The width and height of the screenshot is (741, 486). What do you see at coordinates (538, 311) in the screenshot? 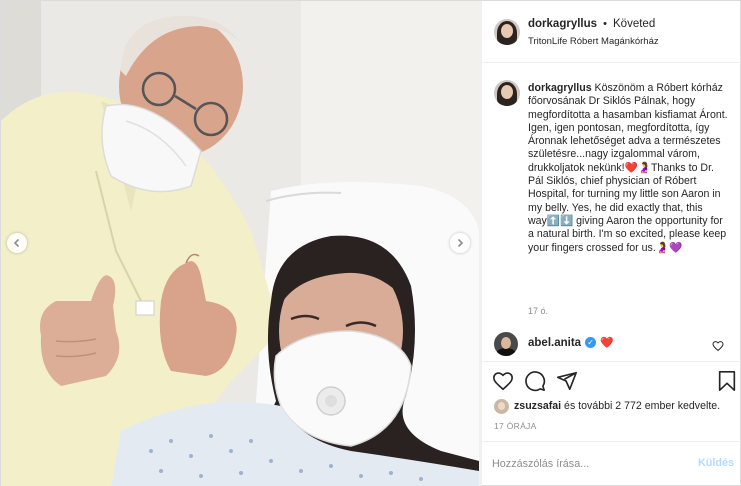
I see `caption-timestamp: 17 ó.` at bounding box center [538, 311].